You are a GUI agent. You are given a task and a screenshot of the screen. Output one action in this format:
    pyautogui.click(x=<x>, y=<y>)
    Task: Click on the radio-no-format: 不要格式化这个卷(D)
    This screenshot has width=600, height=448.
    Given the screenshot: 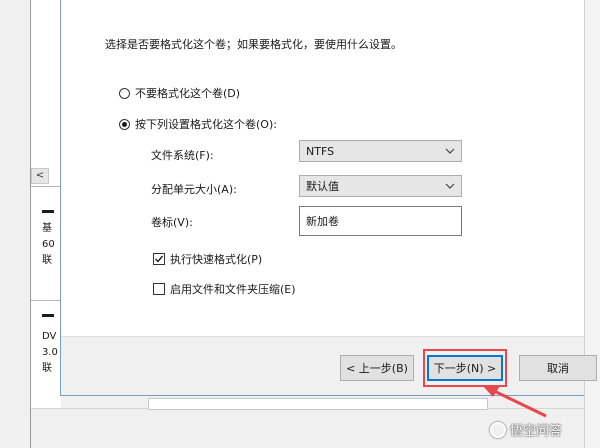 What is the action you would take?
    pyautogui.click(x=179, y=93)
    